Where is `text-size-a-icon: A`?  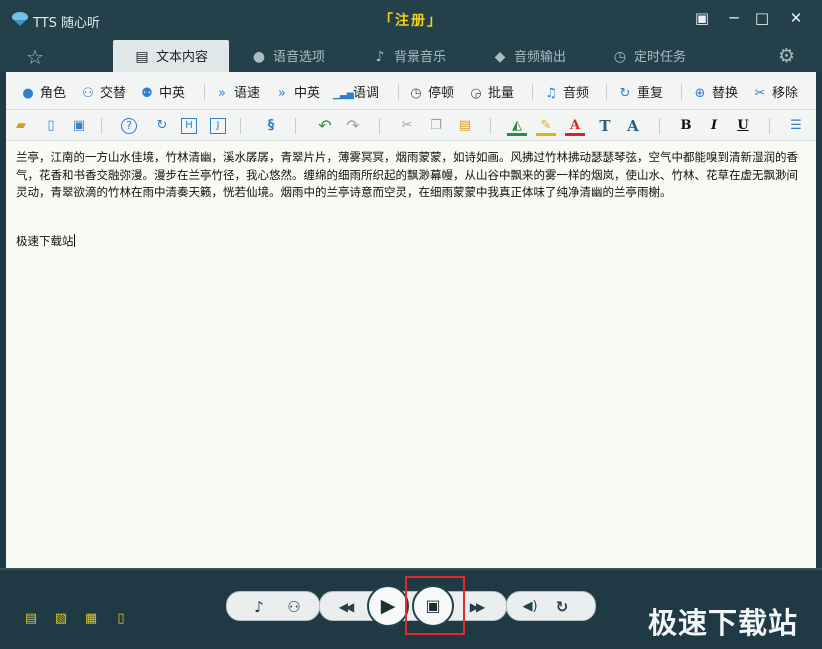
text-size-a-icon: A is located at coordinates (633, 126).